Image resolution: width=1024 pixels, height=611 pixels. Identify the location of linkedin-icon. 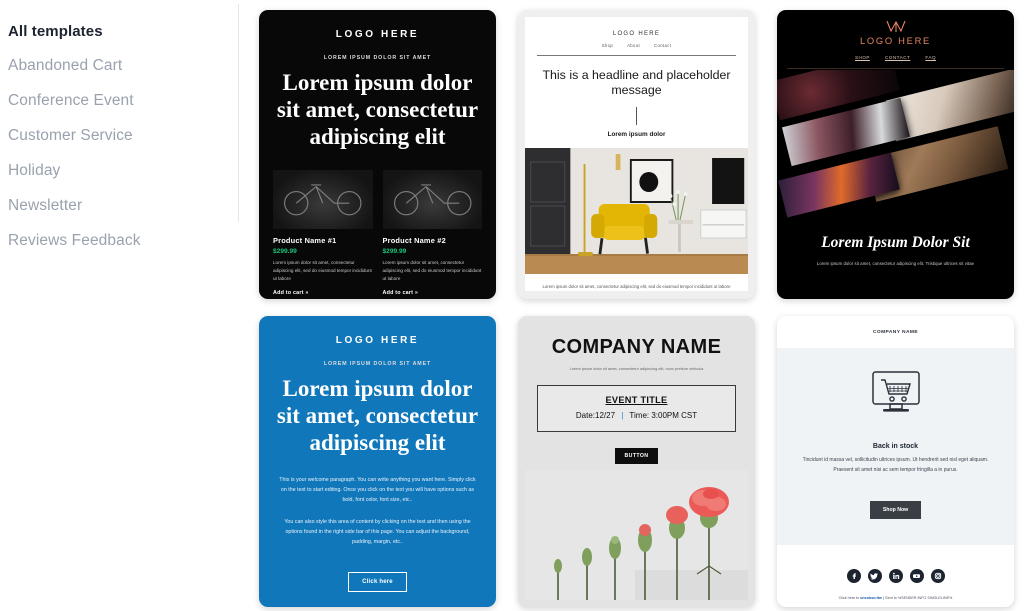
(895, 575).